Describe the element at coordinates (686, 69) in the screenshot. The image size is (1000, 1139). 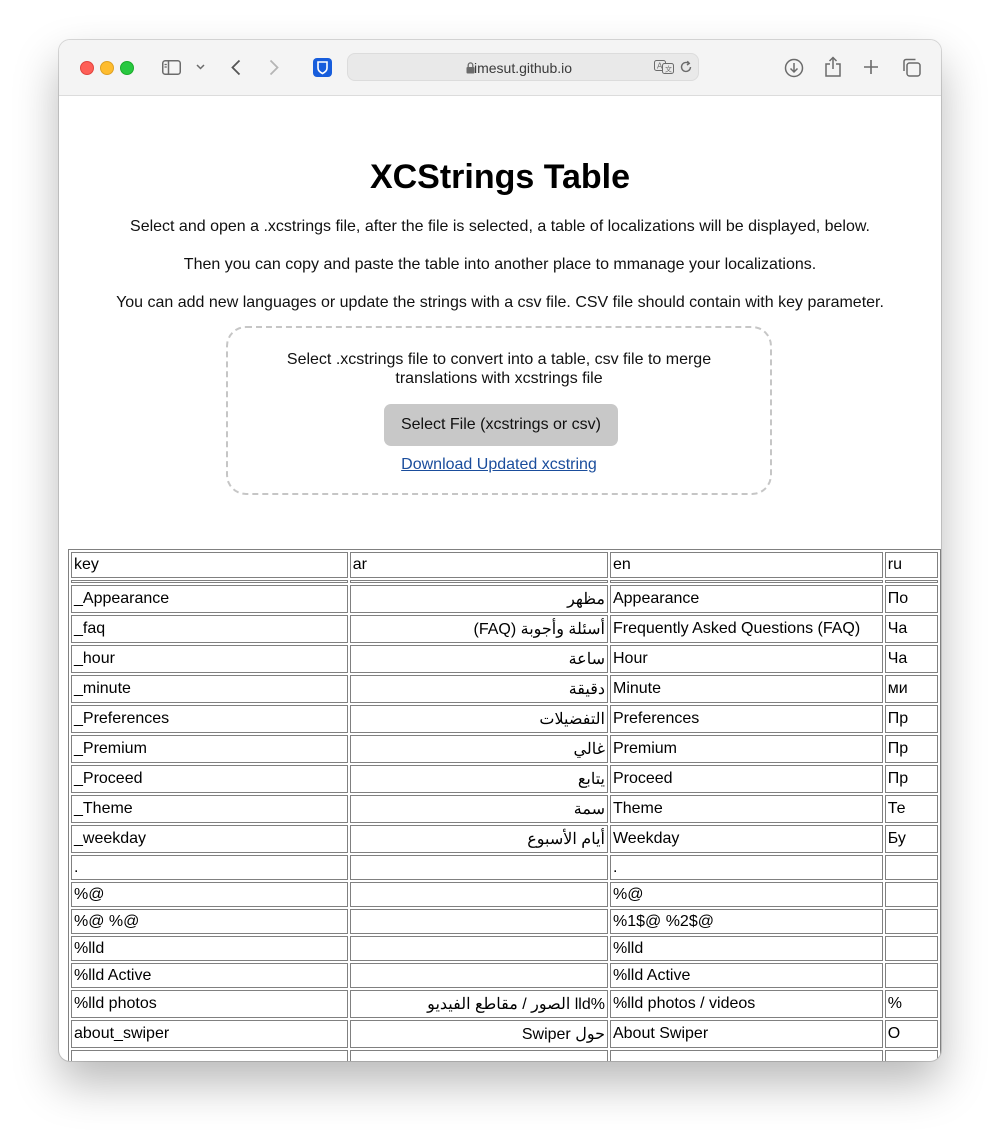
I see `reload-icon` at that location.